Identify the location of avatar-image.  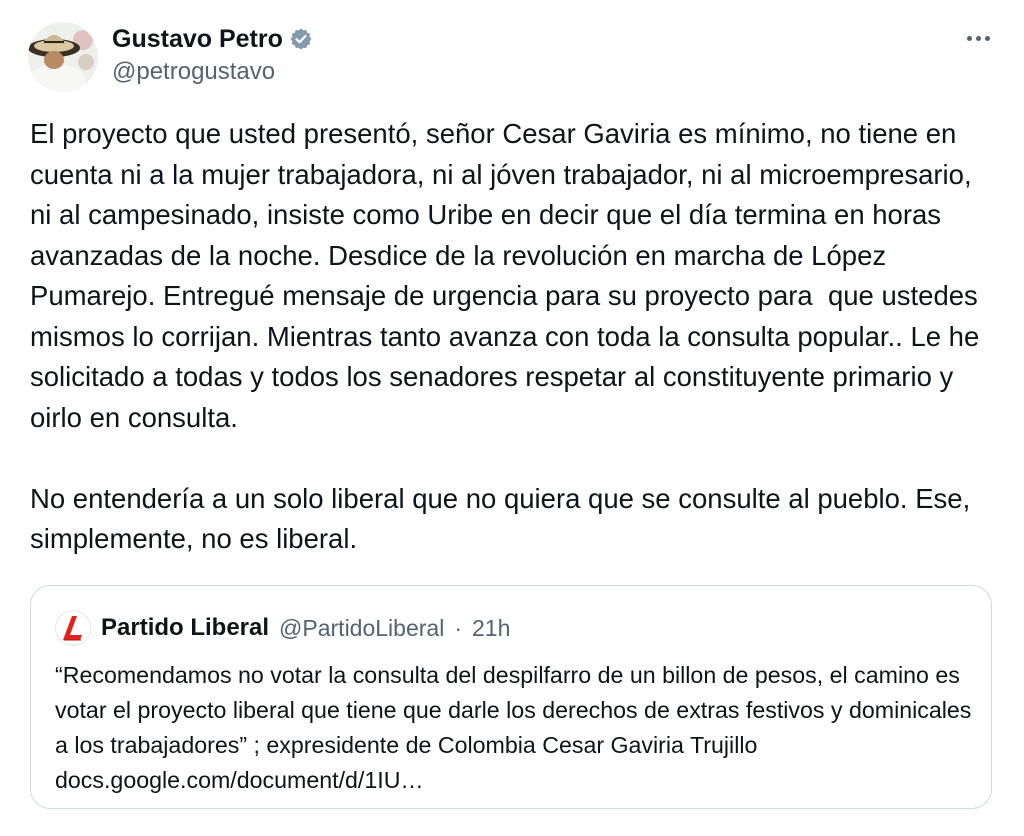
(63, 57).